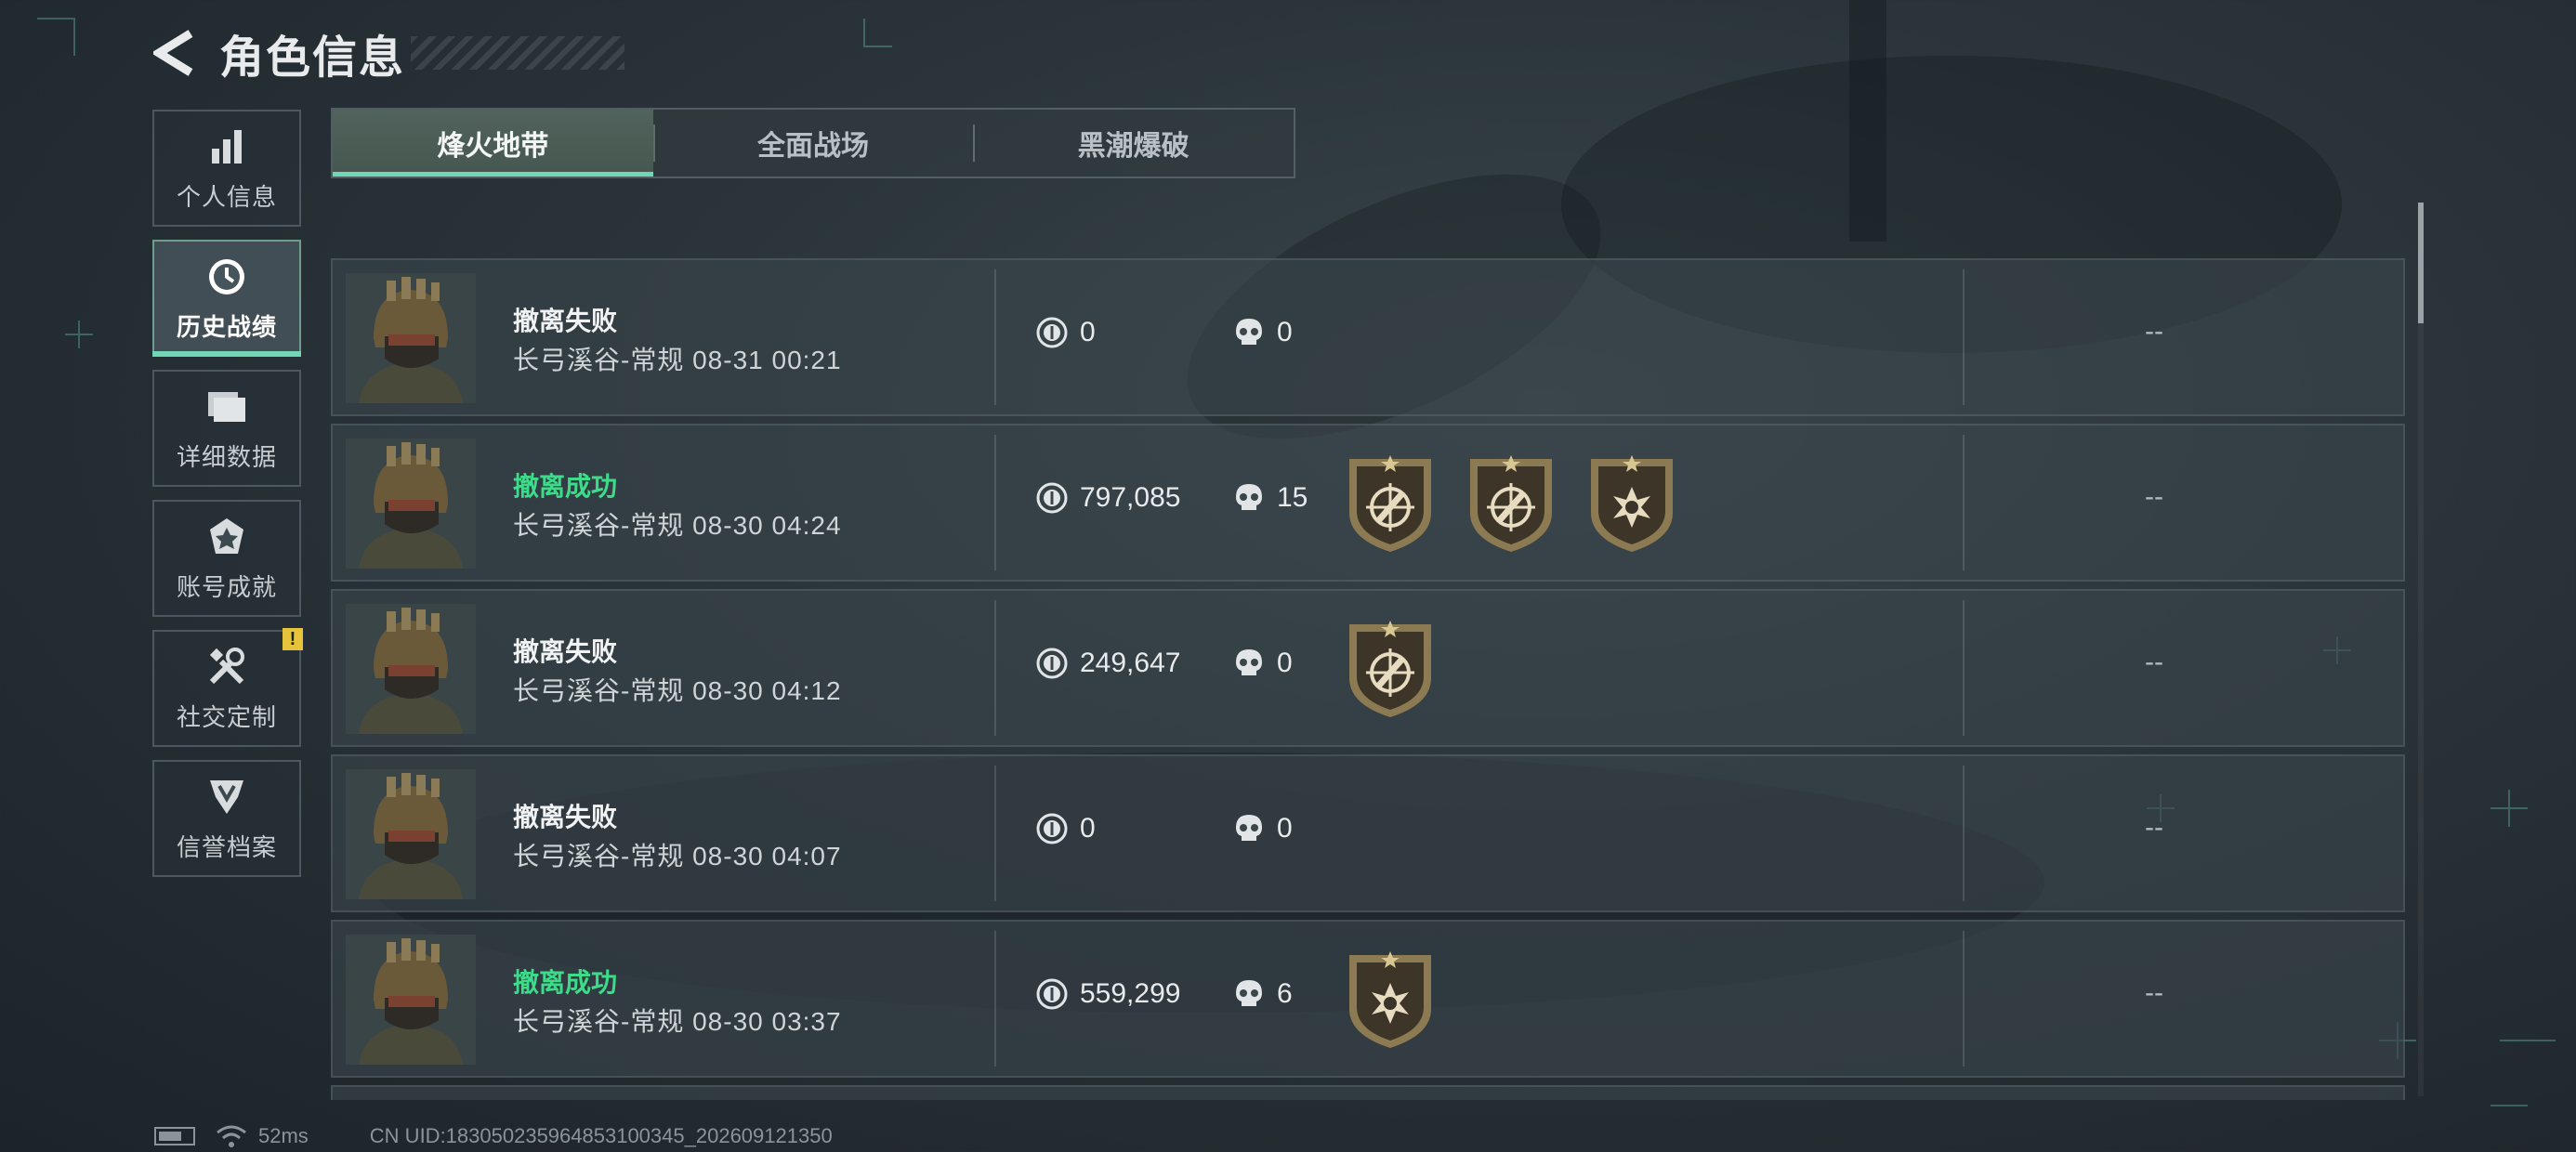 This screenshot has height=1152, width=2576. Describe the element at coordinates (226, 407) in the screenshot. I see `folder-icon` at that location.